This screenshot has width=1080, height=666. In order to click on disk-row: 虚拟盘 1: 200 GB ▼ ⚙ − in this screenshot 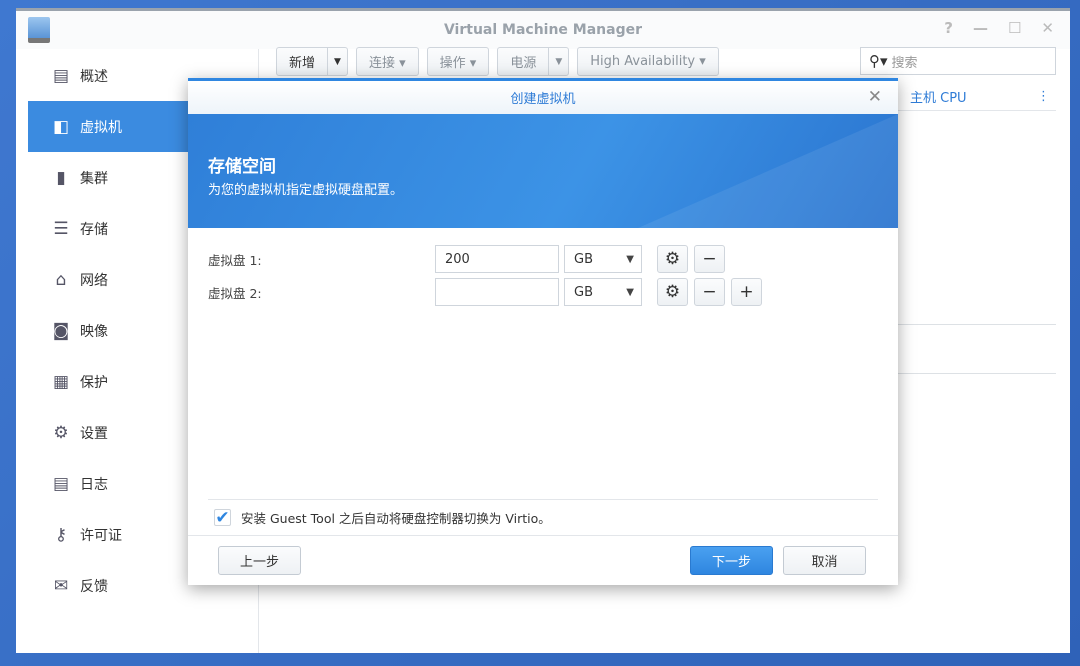, I will do `click(466, 259)`.